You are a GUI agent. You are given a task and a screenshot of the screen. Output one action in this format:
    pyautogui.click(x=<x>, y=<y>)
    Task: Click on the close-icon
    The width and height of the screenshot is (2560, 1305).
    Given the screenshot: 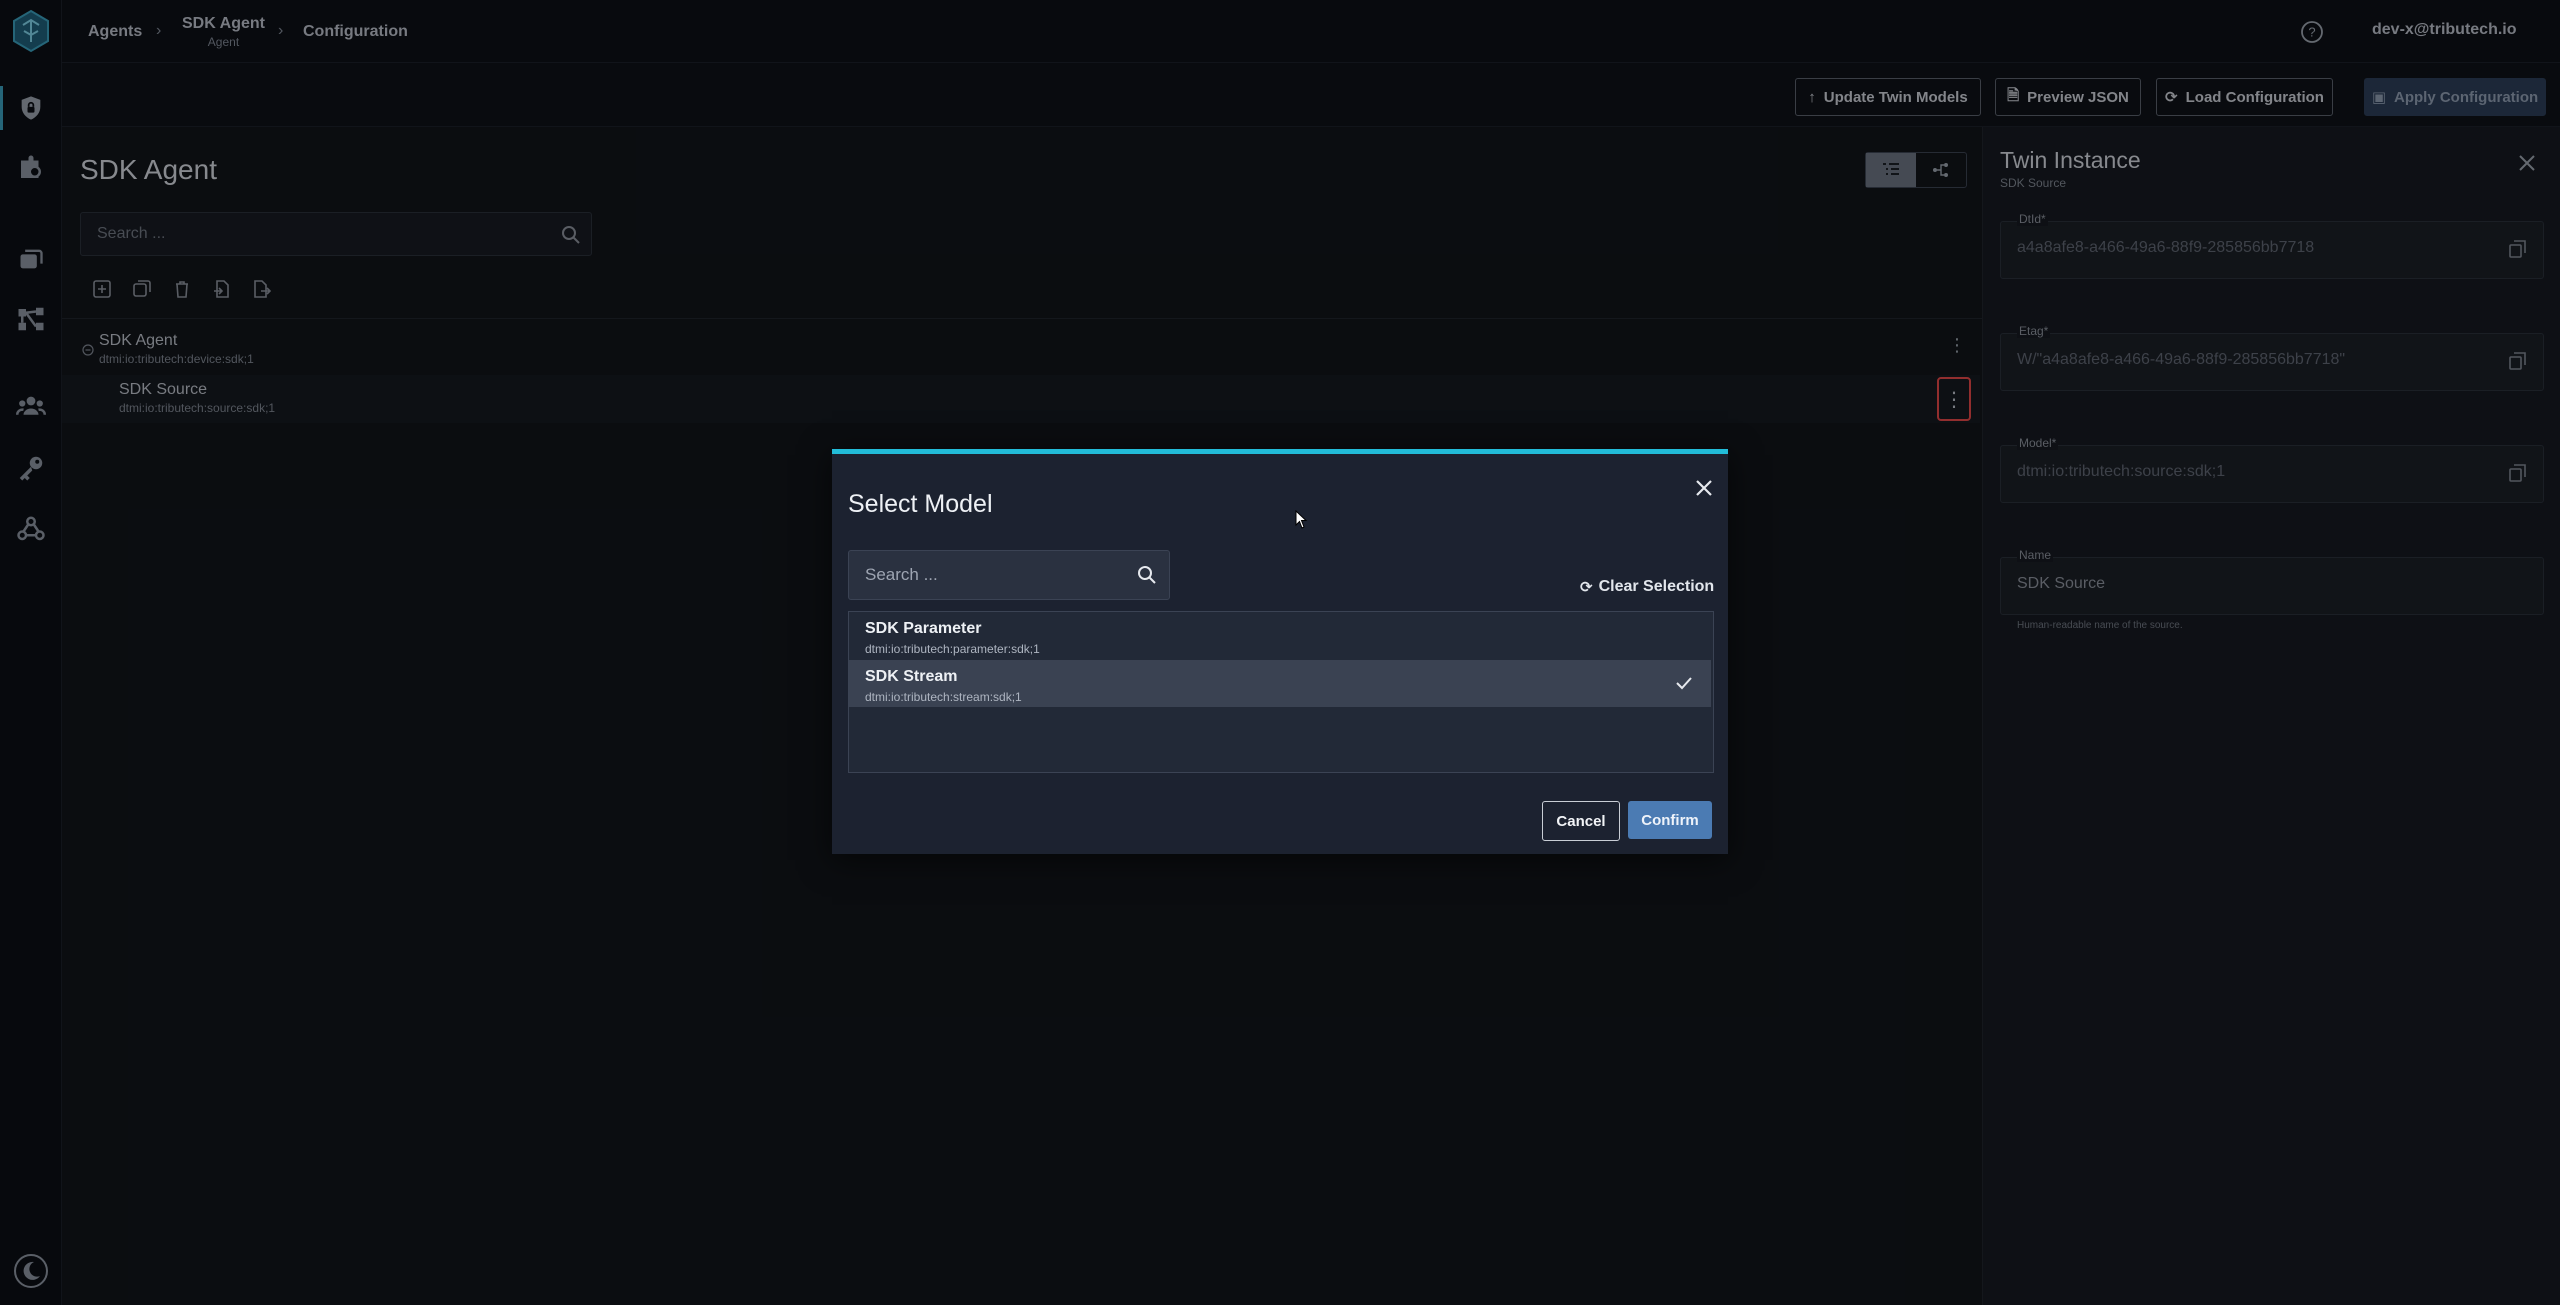 What is the action you would take?
    pyautogui.click(x=1704, y=488)
    